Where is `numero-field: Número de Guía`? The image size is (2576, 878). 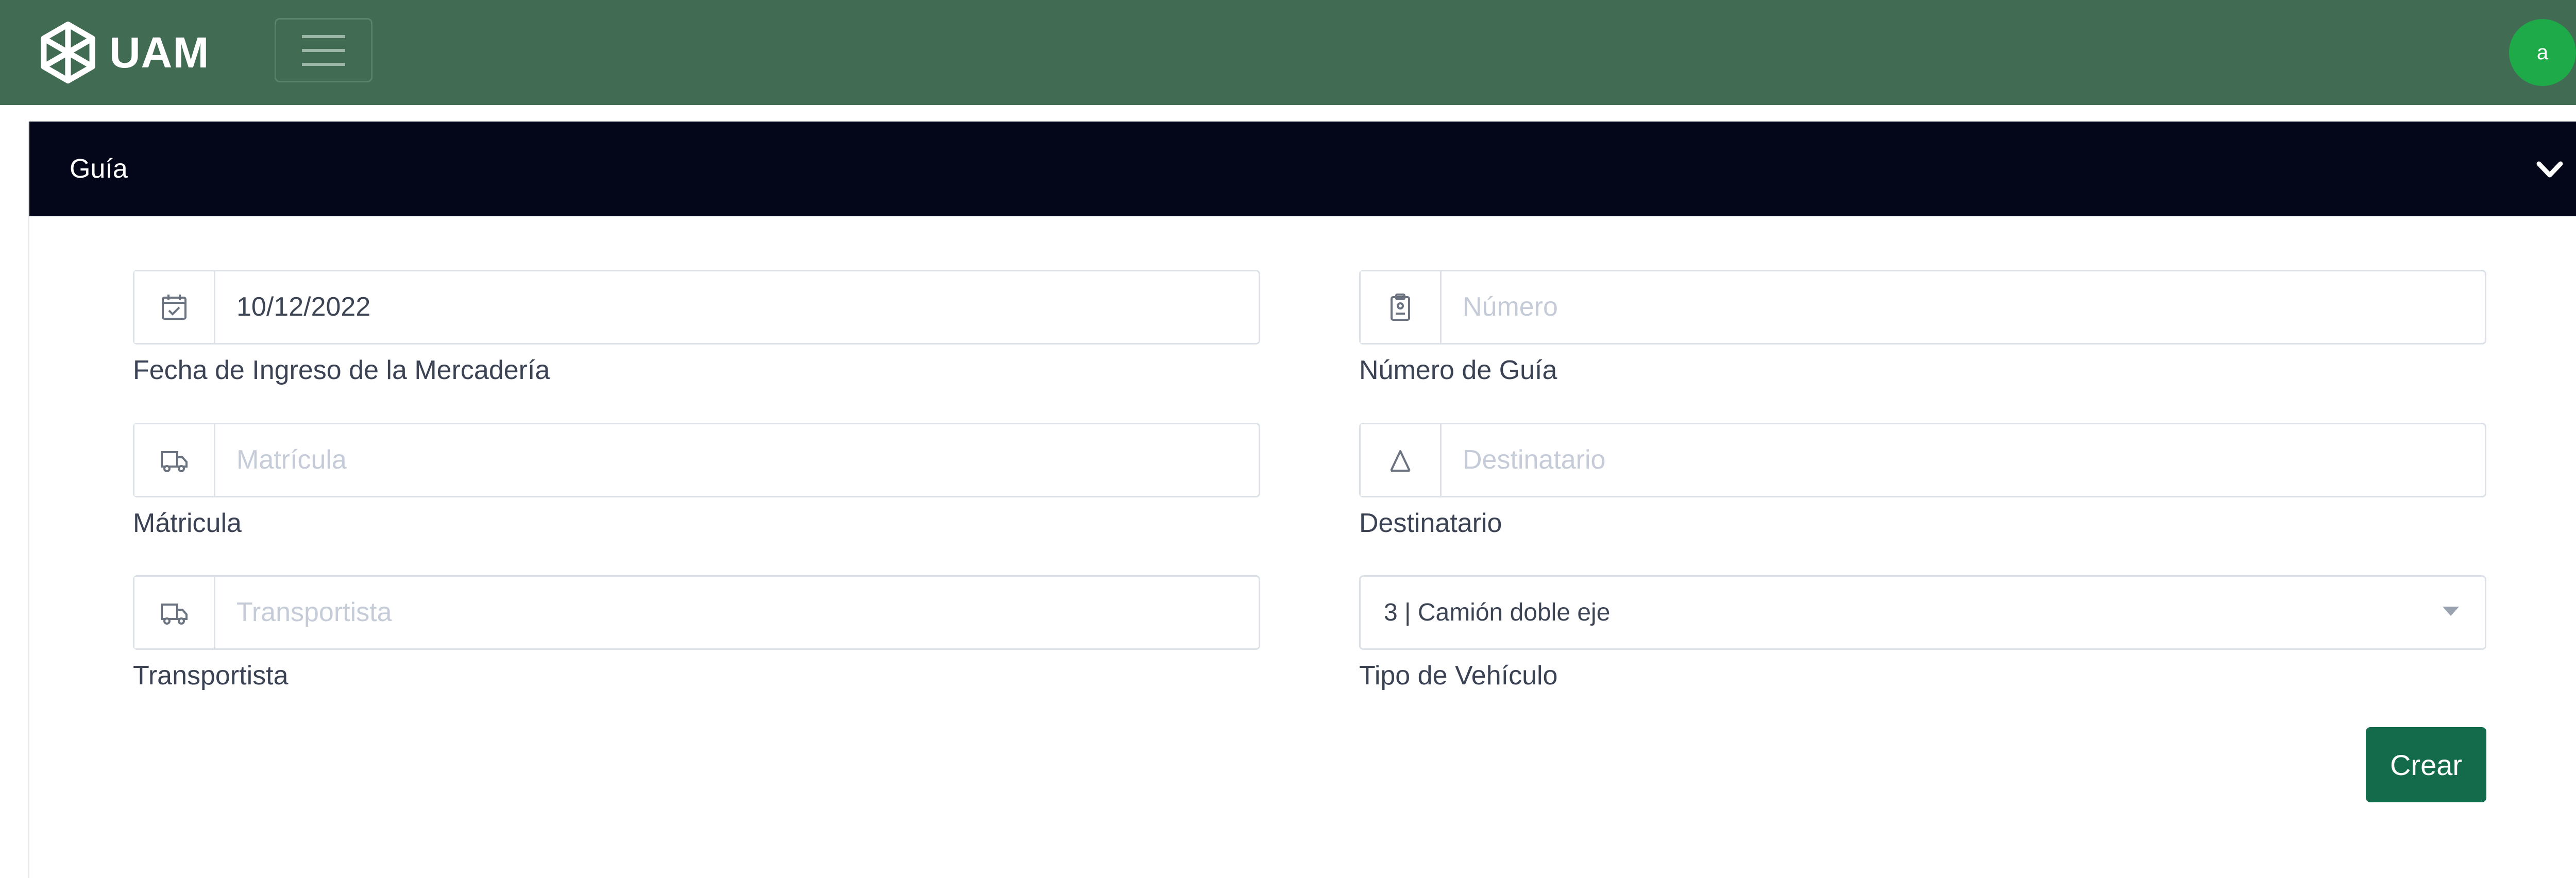 numero-field: Número de Guía is located at coordinates (1922, 327).